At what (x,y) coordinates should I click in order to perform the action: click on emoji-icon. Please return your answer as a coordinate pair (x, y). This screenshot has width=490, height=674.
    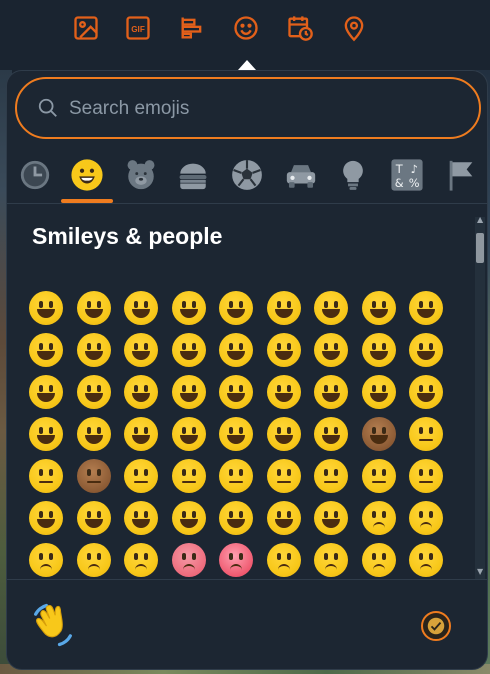
    Looking at the image, I should click on (246, 28).